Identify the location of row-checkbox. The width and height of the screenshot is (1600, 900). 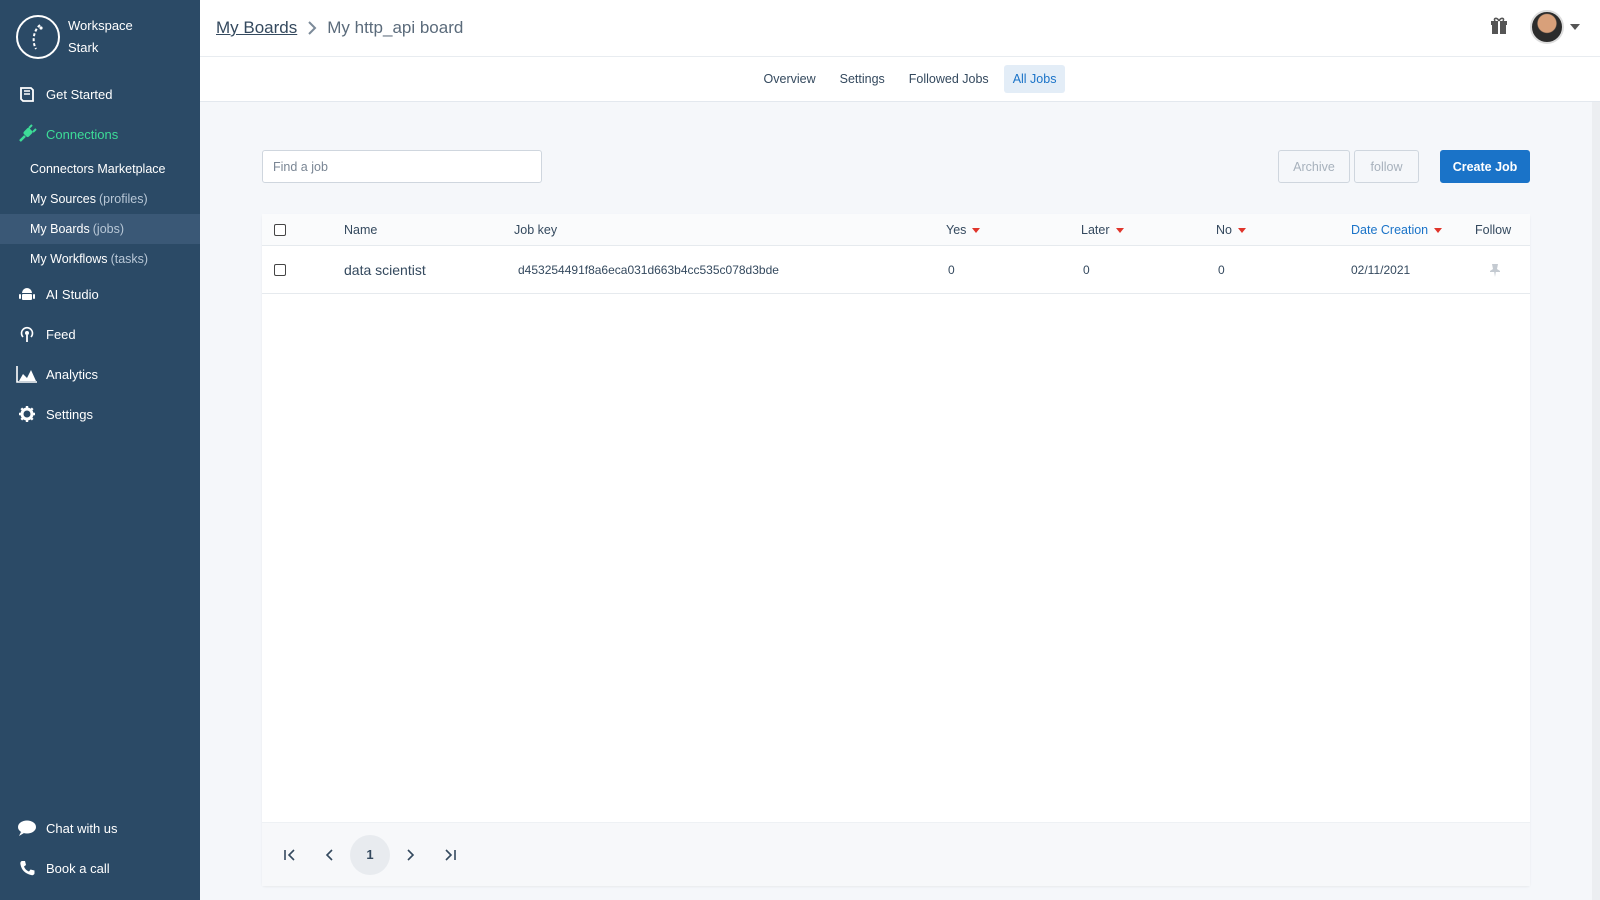
(280, 270).